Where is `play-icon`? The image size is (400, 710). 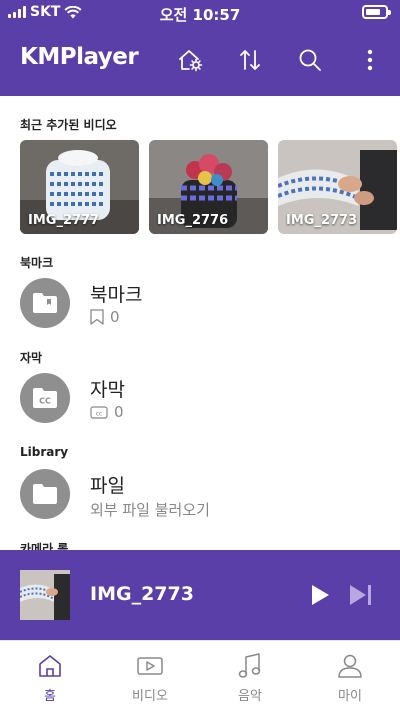 play-icon is located at coordinates (320, 595).